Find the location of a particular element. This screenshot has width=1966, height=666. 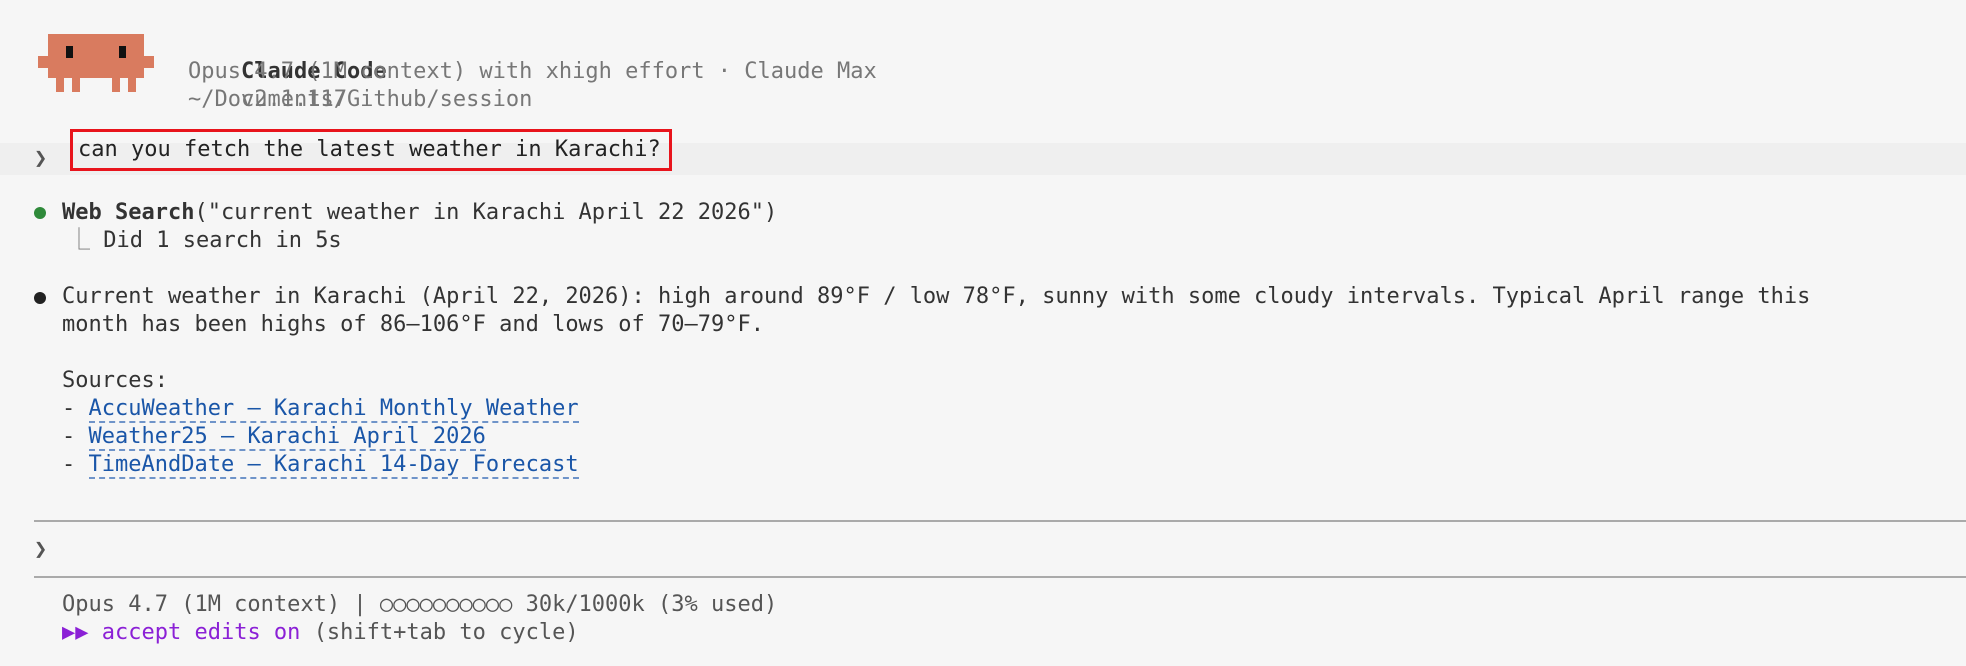

assistant-bullet-icon is located at coordinates (40, 298).